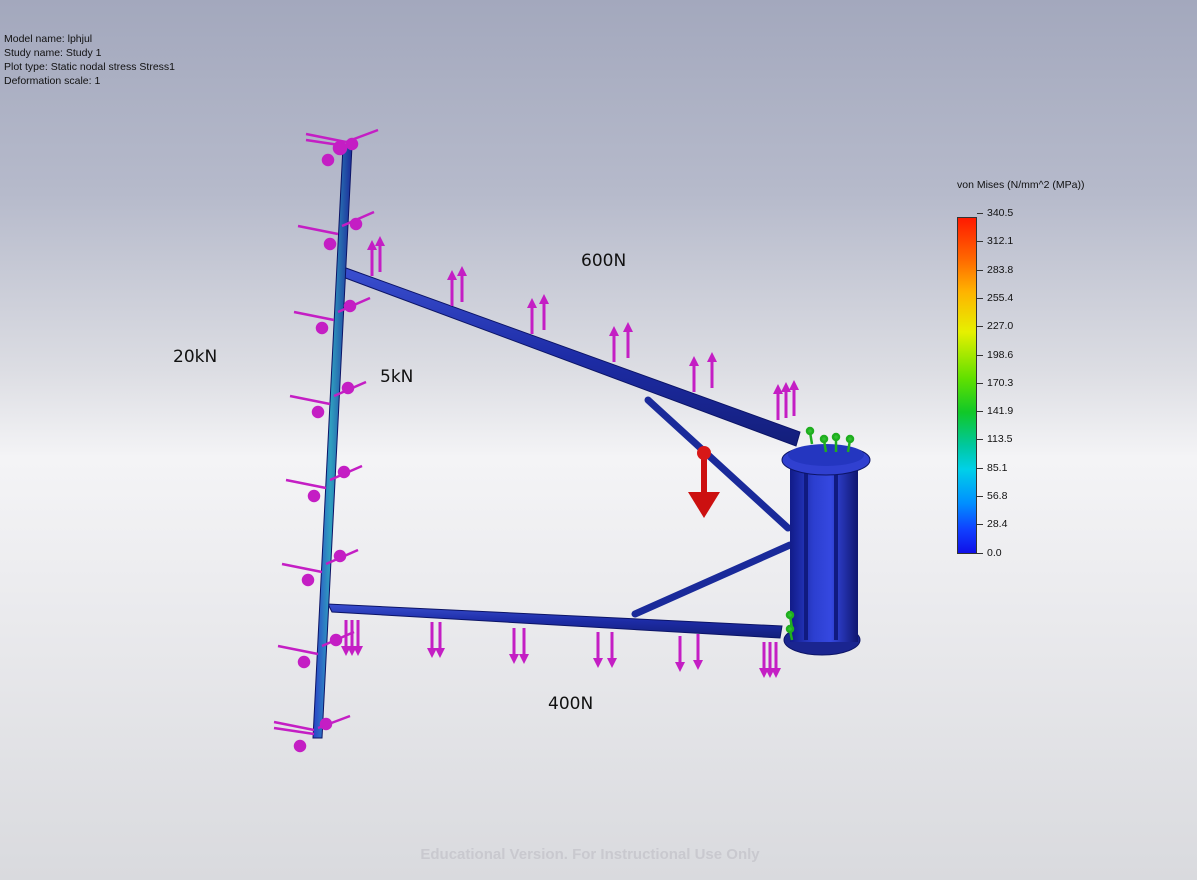  What do you see at coordinates (995, 354) in the screenshot?
I see `legend-tick: 198.6` at bounding box center [995, 354].